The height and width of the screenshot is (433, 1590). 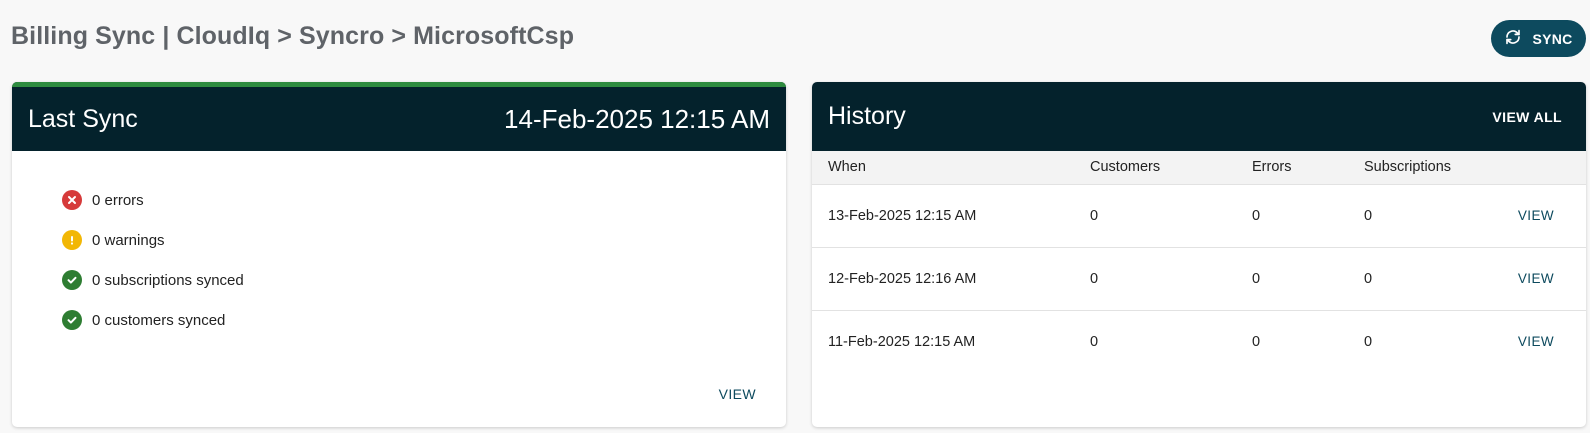 I want to click on last-sync-title: Last Sync, so click(x=83, y=118).